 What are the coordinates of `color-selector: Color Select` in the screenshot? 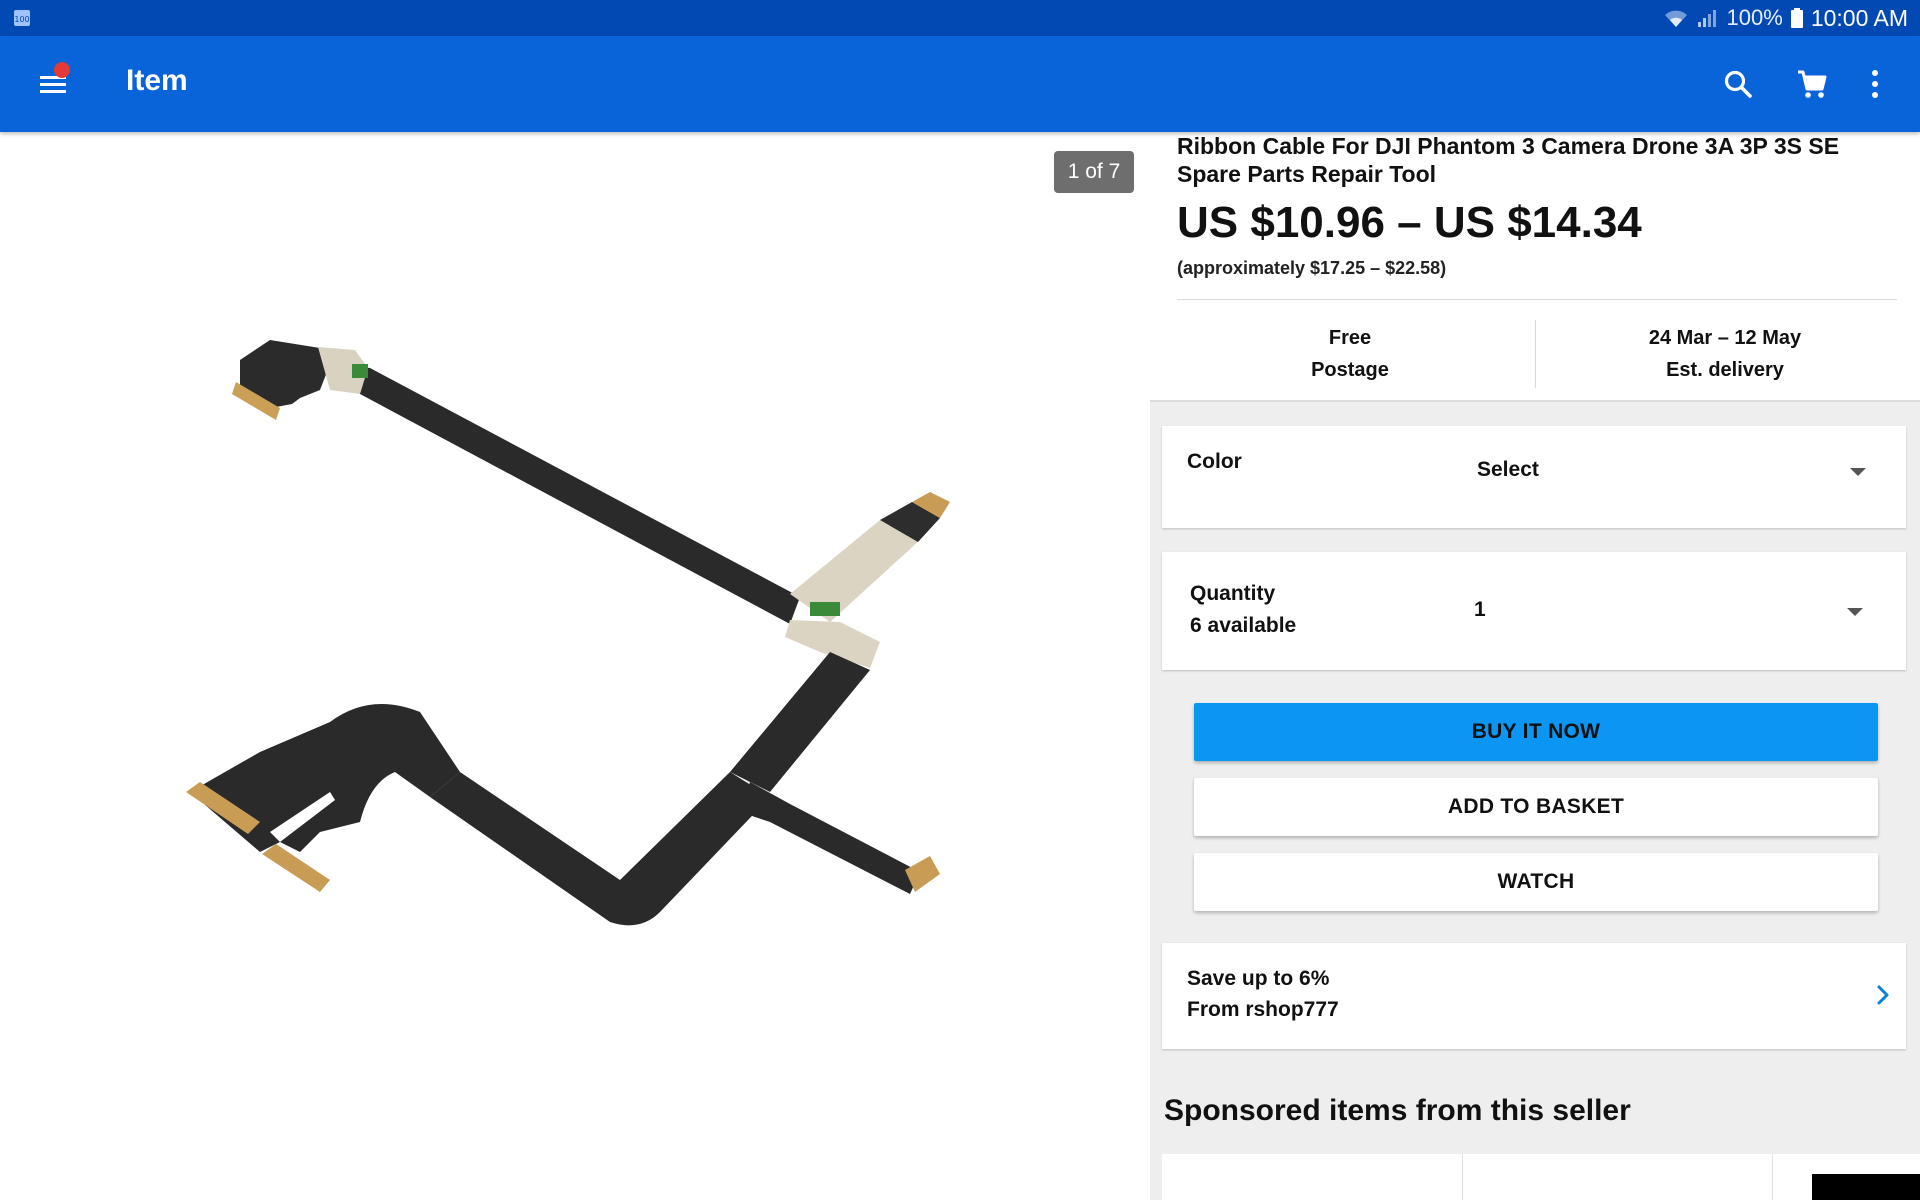 It's located at (1534, 477).